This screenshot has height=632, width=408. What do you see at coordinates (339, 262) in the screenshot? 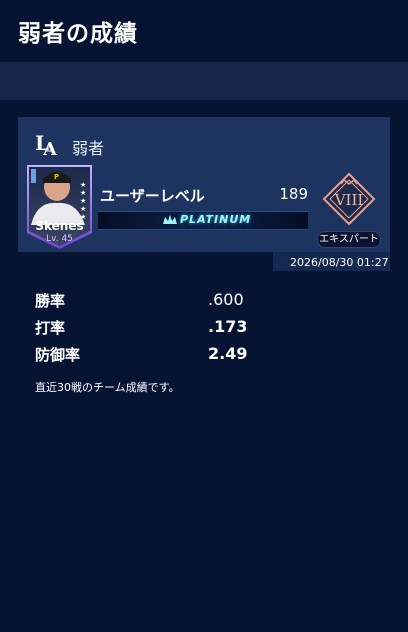
I see `timestamp: 2026/08/30 01:27` at bounding box center [339, 262].